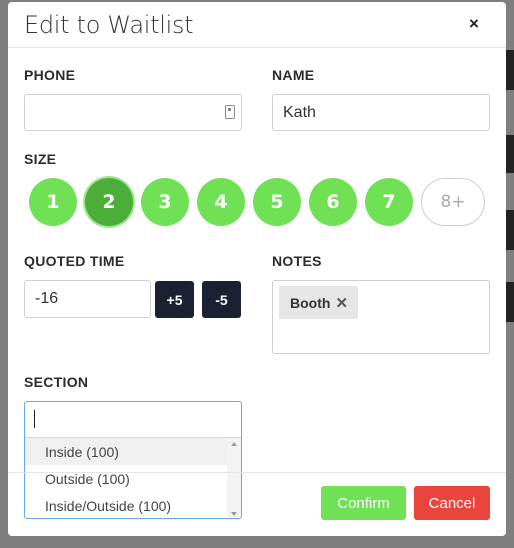  What do you see at coordinates (133, 112) in the screenshot?
I see `phone-field` at bounding box center [133, 112].